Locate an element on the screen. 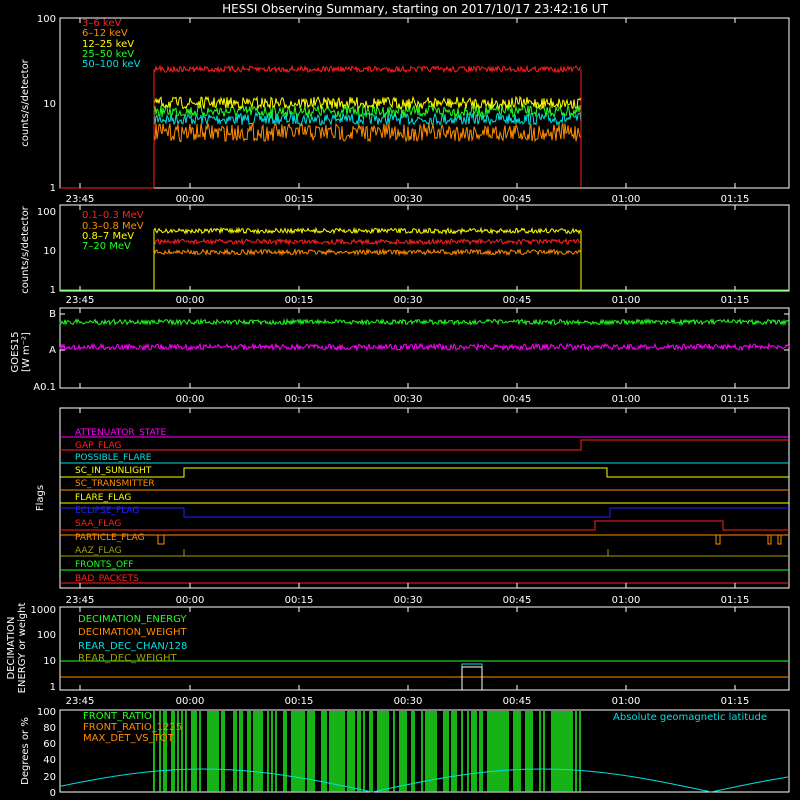  flag-label: GAP_FLAG is located at coordinates (98, 446).